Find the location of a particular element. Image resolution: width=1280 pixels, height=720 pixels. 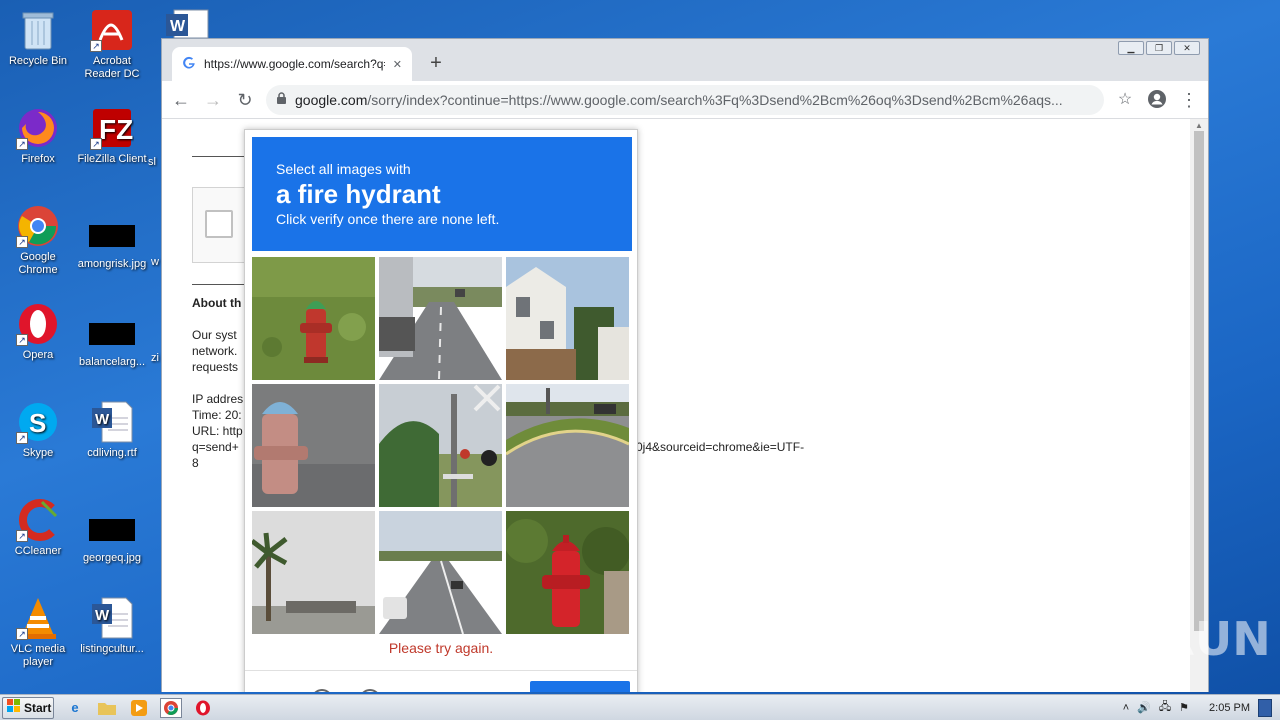

info-line: q=send+ is located at coordinates (215, 447).